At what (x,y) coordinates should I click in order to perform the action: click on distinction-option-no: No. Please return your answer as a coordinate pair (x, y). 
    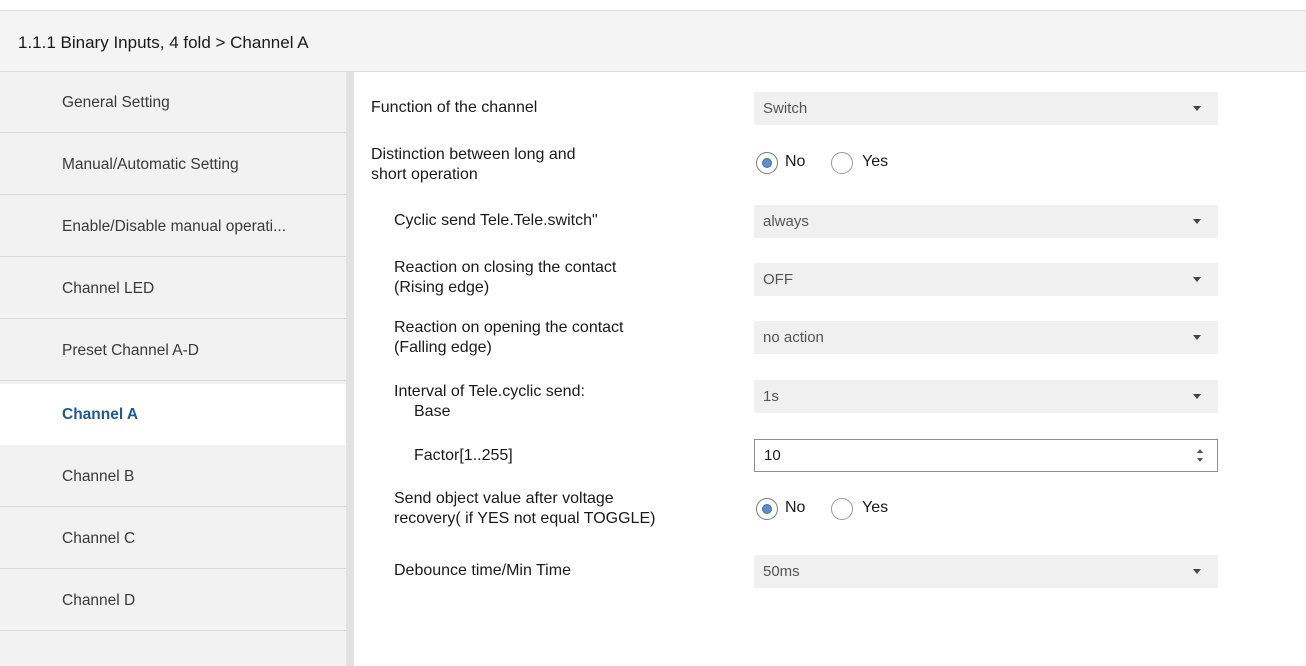
    Looking at the image, I should click on (795, 162).